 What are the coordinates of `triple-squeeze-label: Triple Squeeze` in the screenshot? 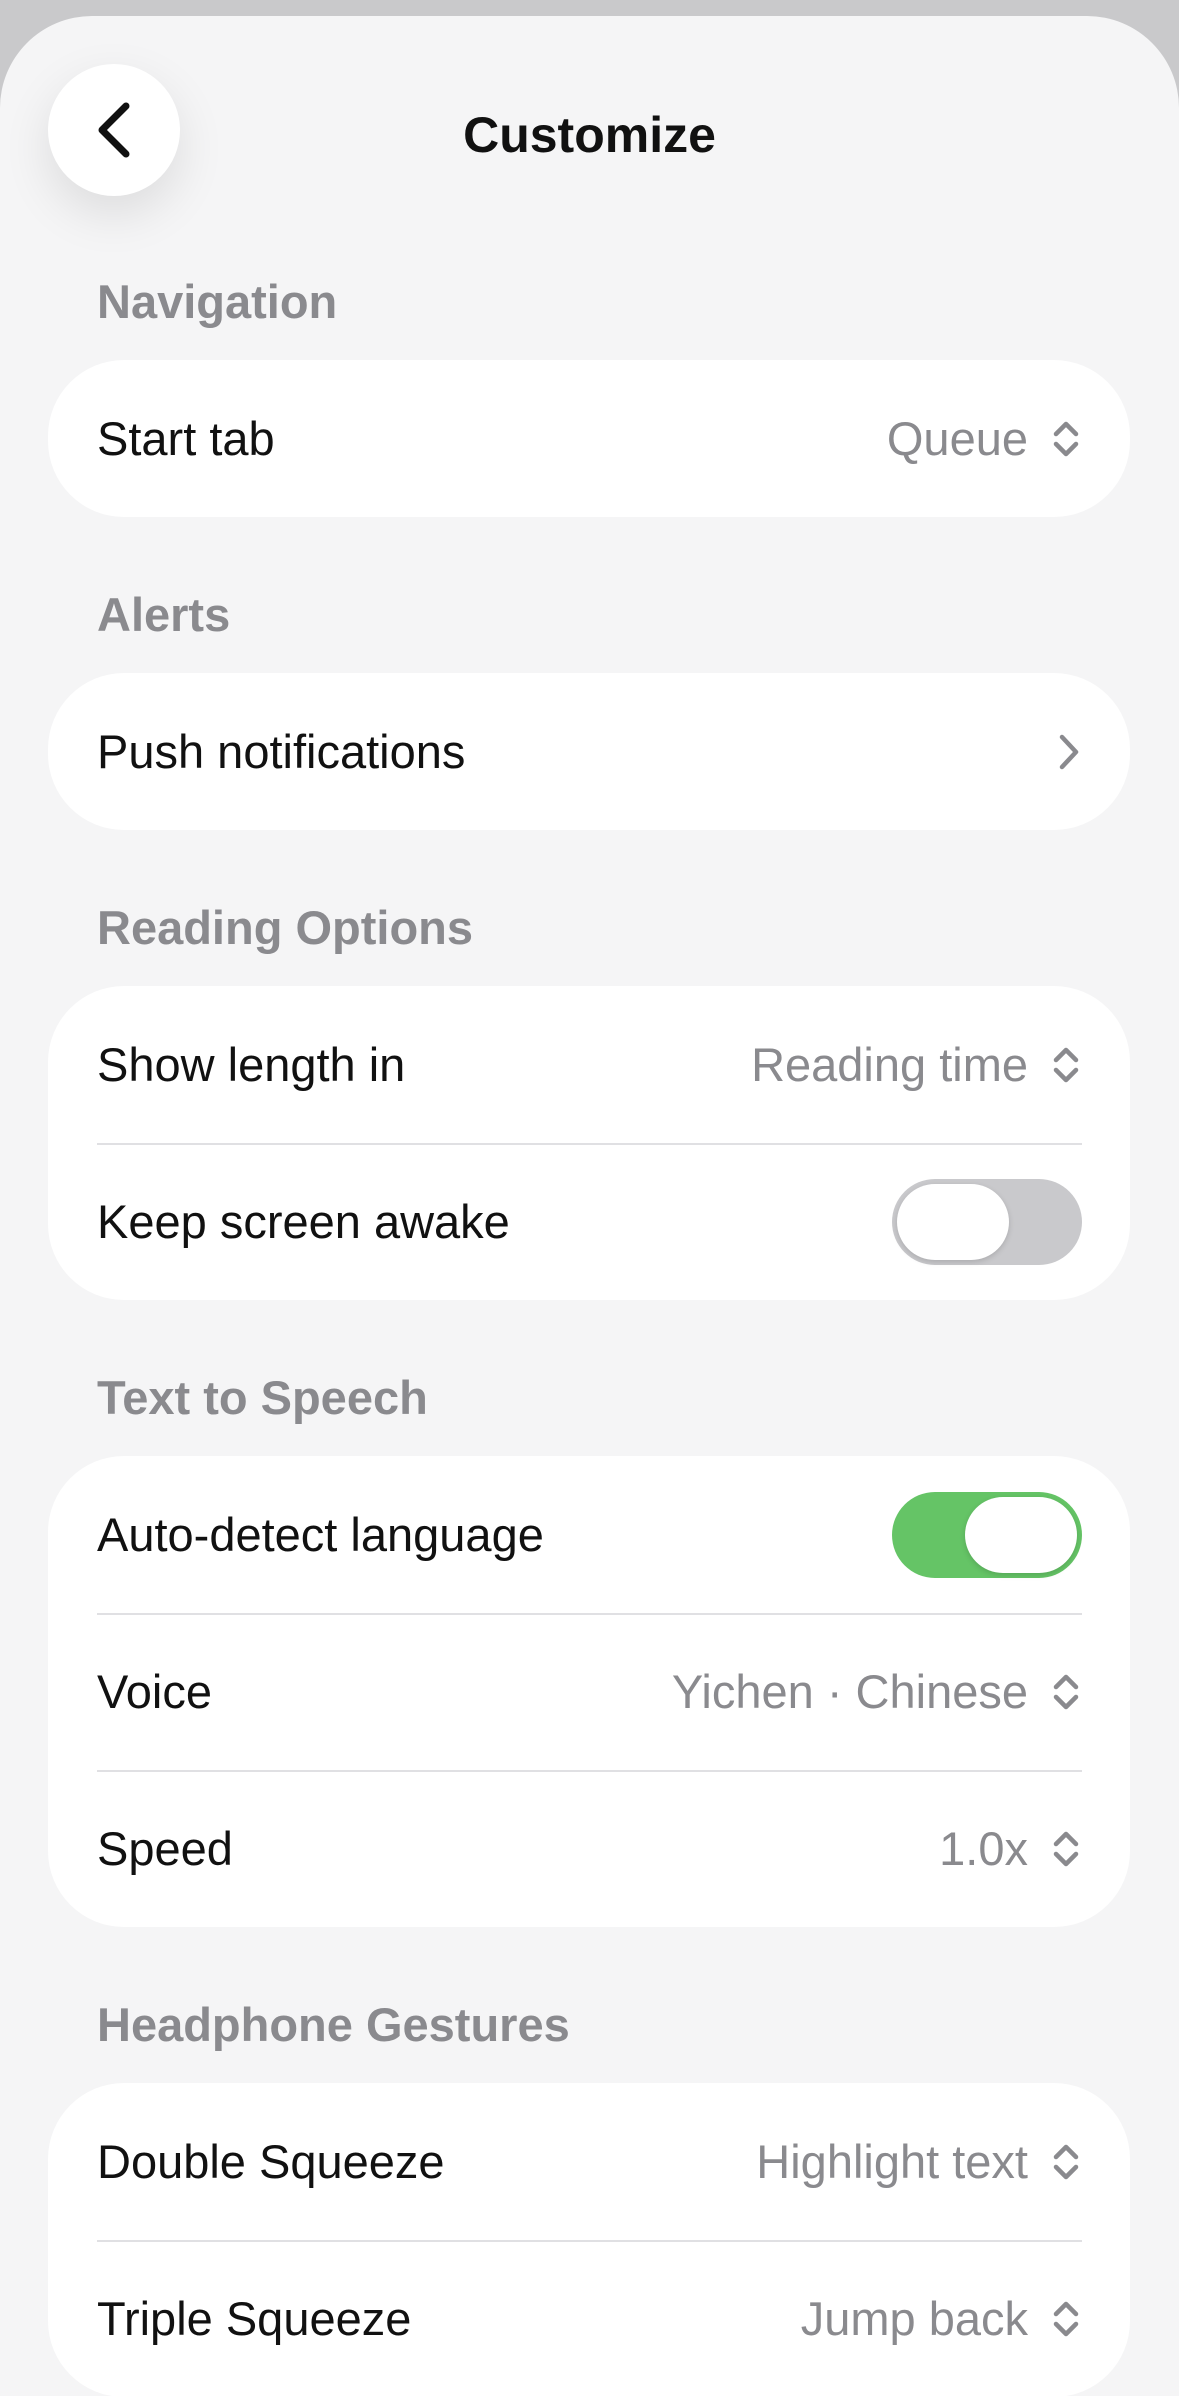 It's located at (254, 2318).